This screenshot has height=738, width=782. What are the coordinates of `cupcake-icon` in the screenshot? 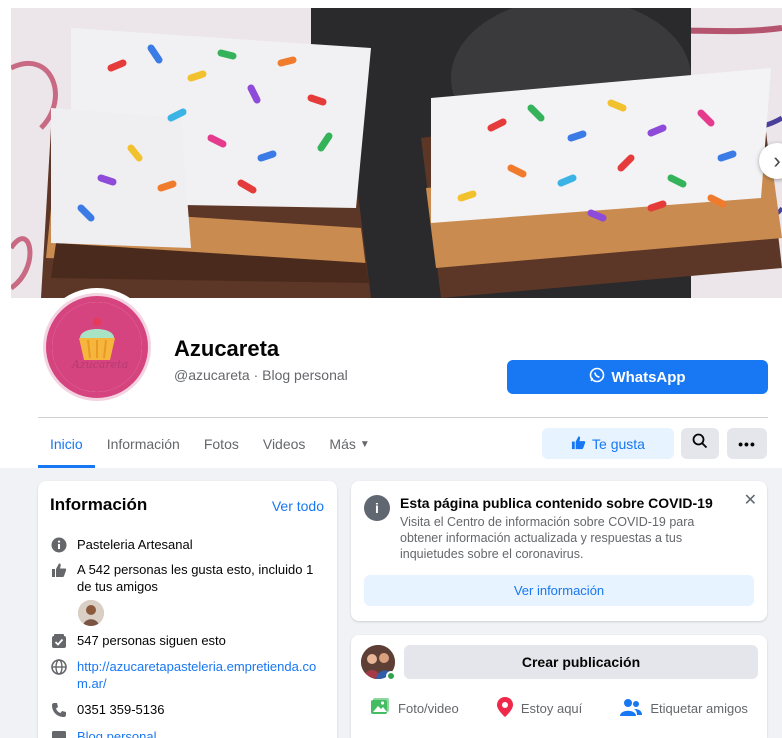 It's located at (97, 347).